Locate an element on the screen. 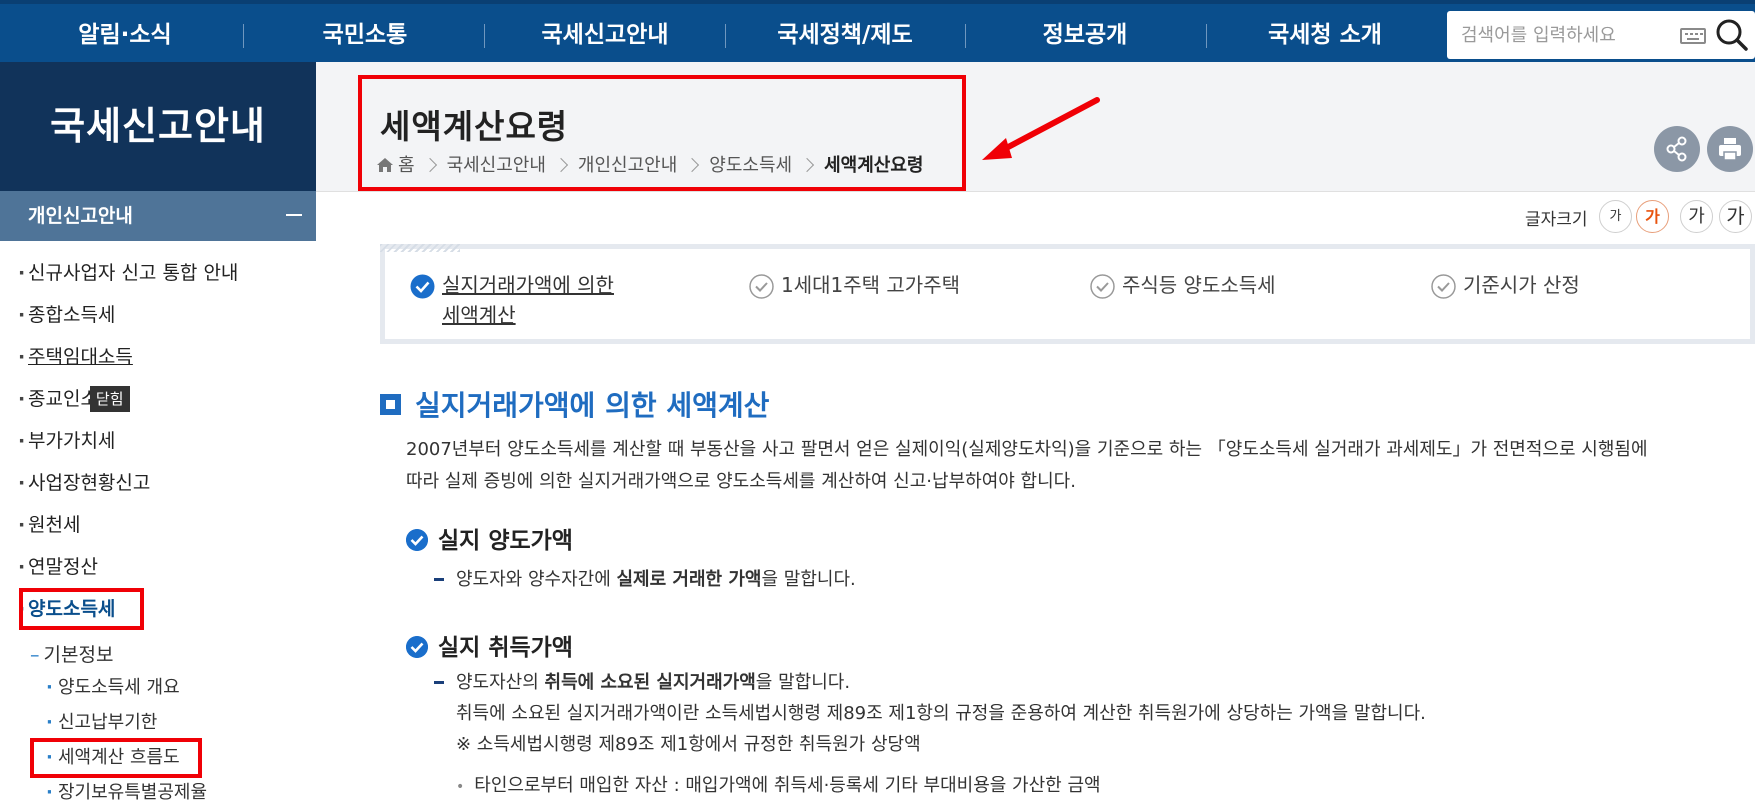 This screenshot has width=1755, height=810. sidebar-item-vat: 부가가치세 is located at coordinates (67, 441).